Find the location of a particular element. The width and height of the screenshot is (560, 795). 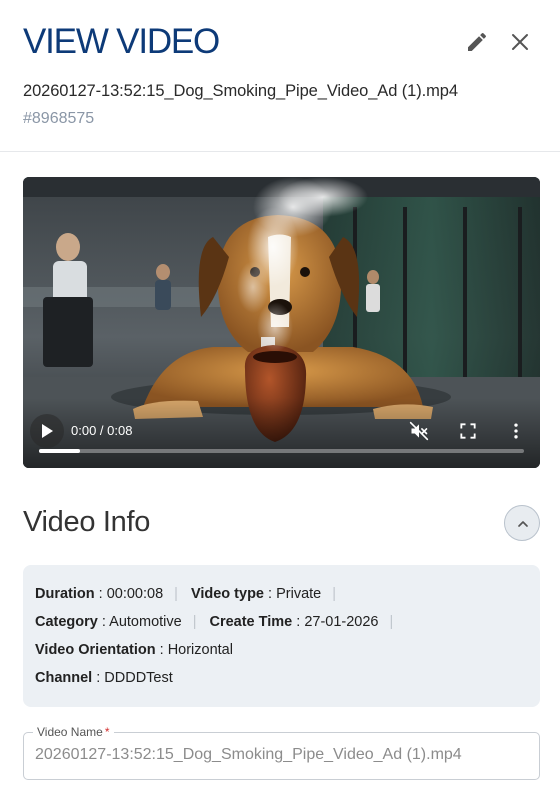

info-value: Private is located at coordinates (299, 594).